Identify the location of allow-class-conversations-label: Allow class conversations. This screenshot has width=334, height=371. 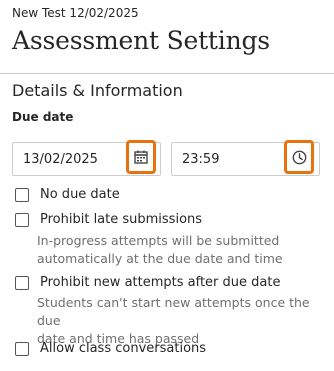
(123, 348).